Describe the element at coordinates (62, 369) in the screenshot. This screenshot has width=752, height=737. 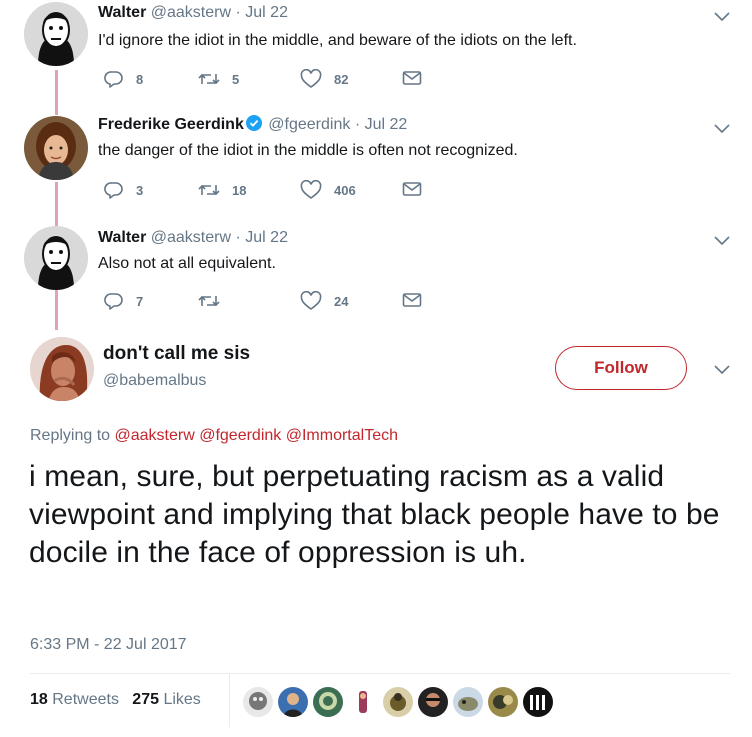
I see `avatar-babemalbus` at that location.